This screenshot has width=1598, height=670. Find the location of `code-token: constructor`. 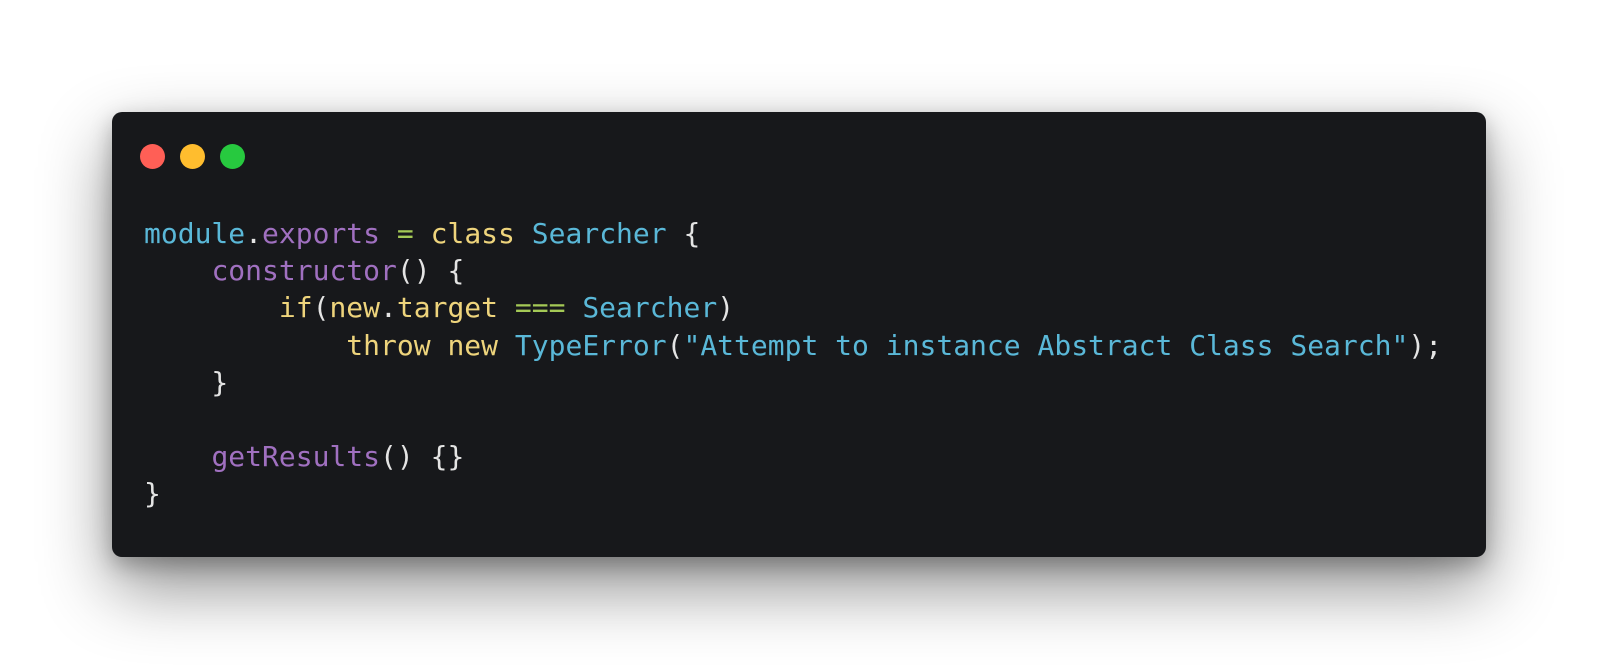

code-token: constructor is located at coordinates (304, 271).